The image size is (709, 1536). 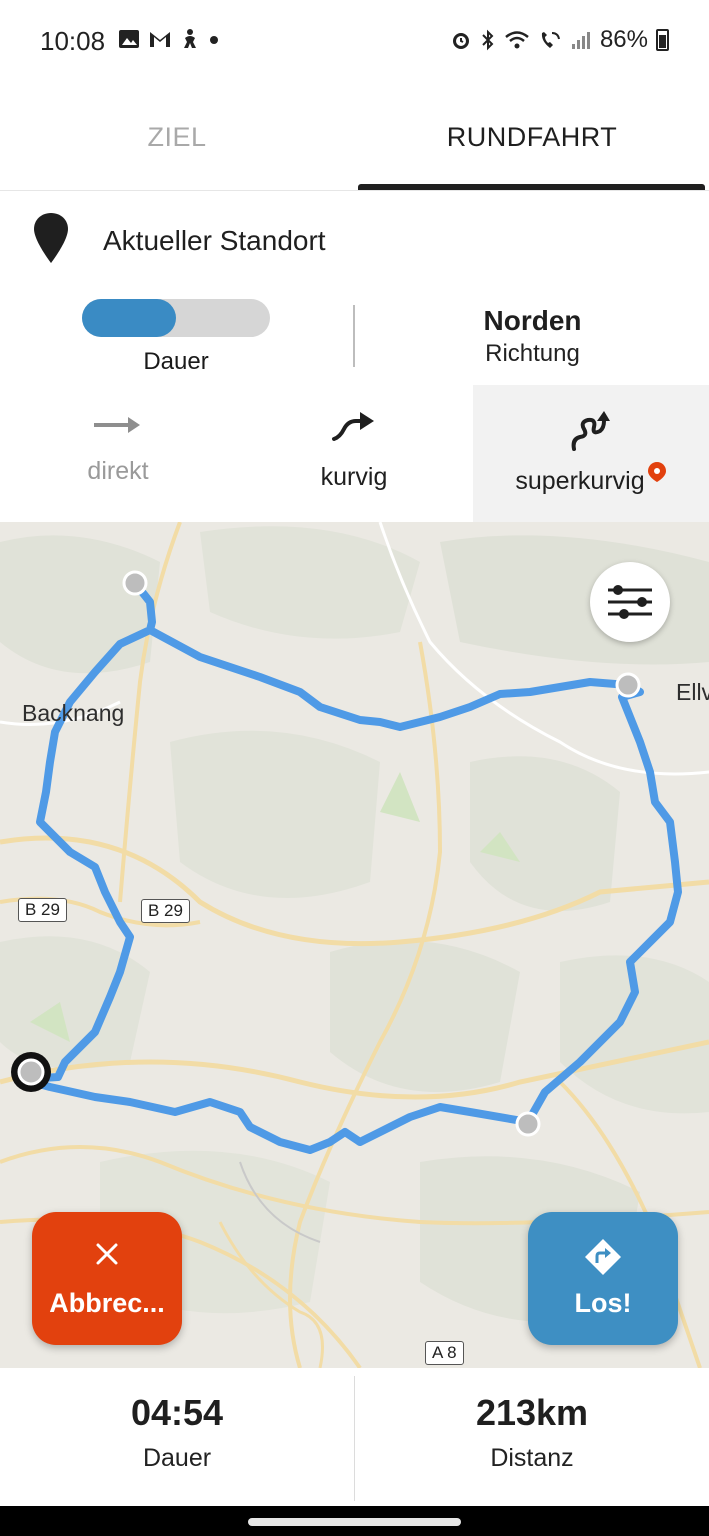 I want to click on signal-icon, so click(x=580, y=40).